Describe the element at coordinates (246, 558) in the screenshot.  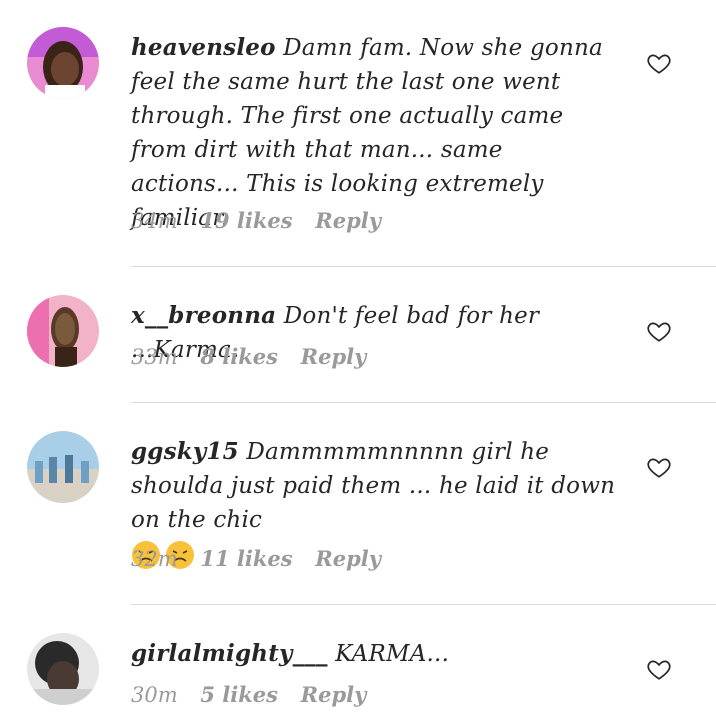
I see `comment-likes: 11 likes` at that location.